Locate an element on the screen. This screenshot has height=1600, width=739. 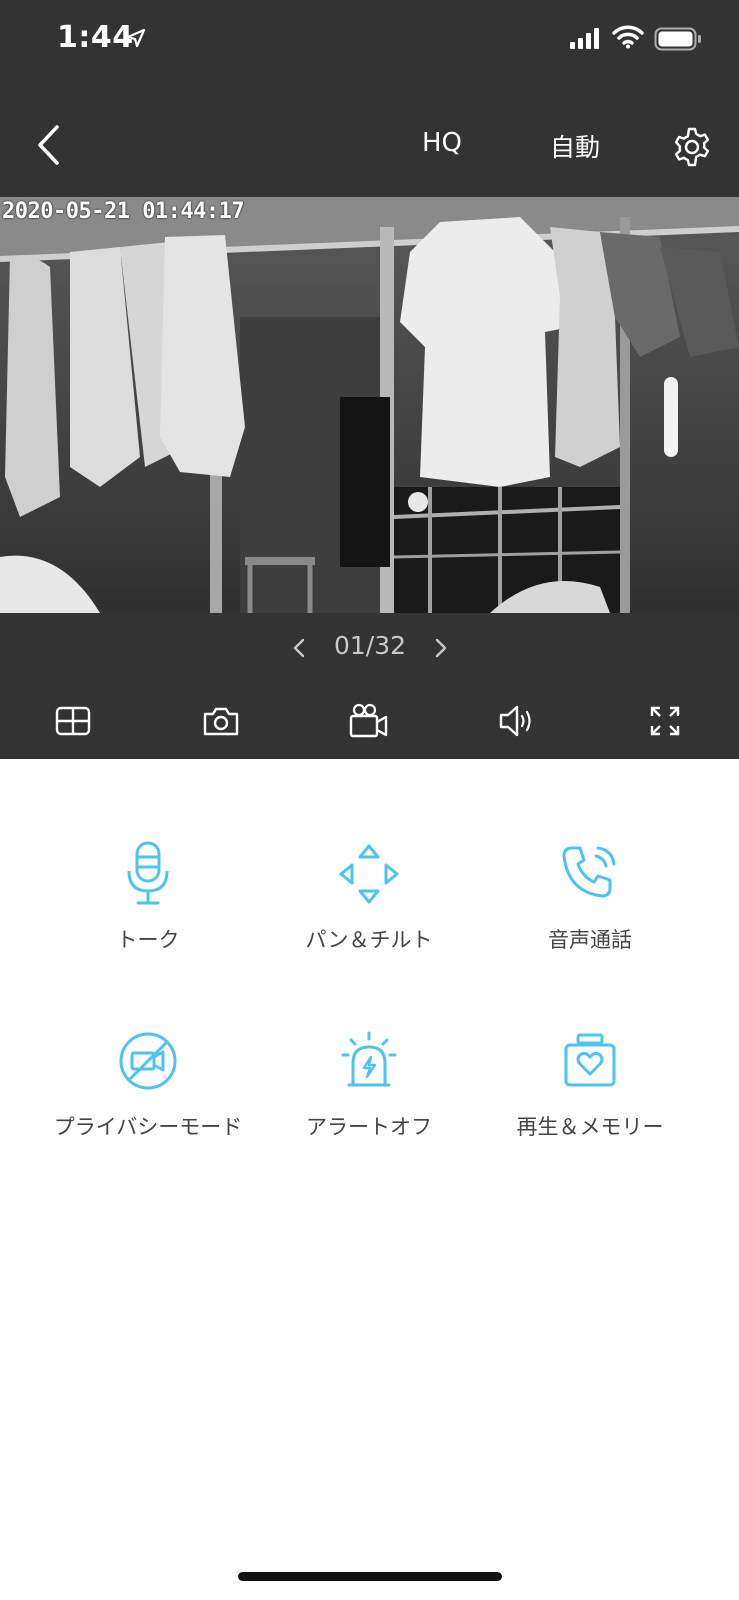
alert-off-label: アラートオフ is located at coordinates (369, 1127).